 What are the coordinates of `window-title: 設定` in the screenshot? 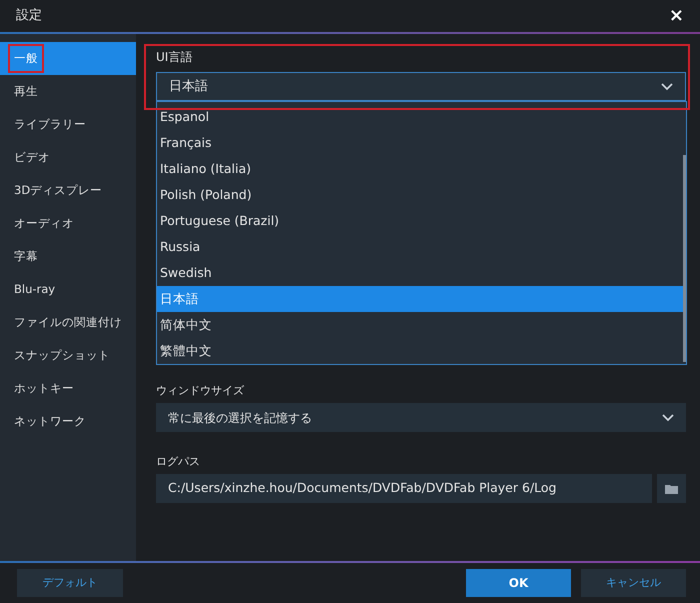 It's located at (29, 16).